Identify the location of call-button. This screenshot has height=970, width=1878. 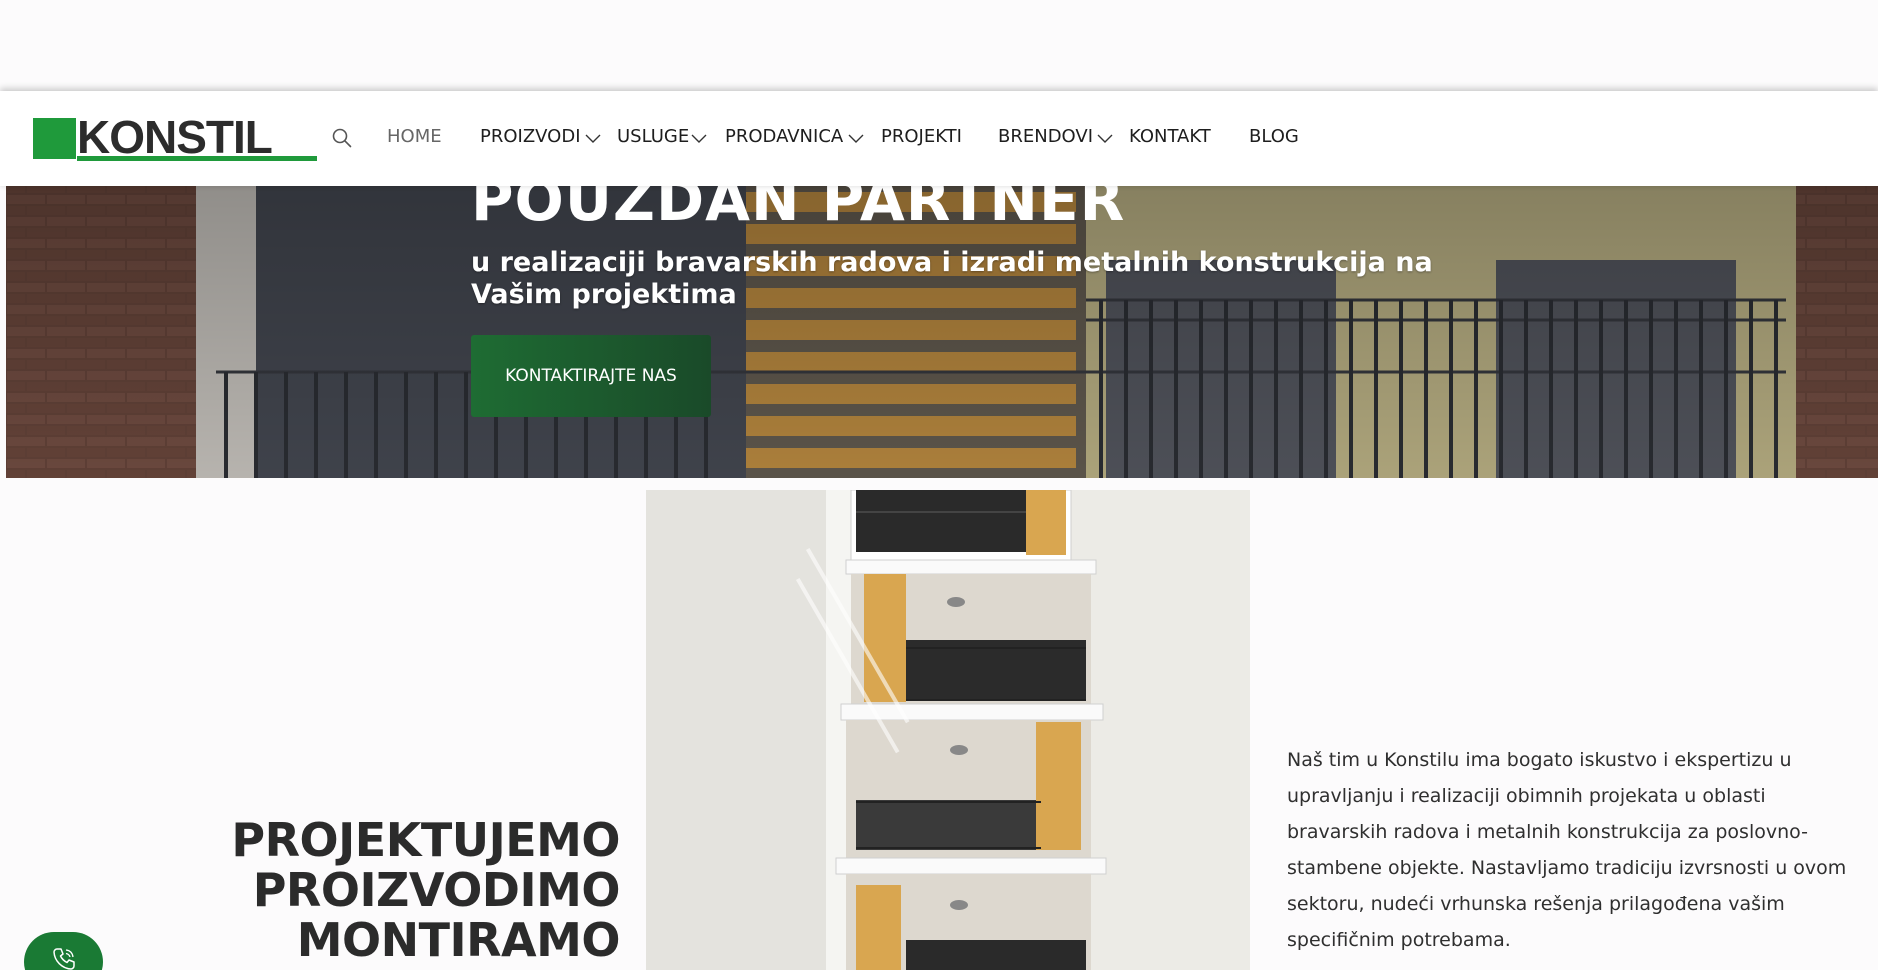
(63, 951).